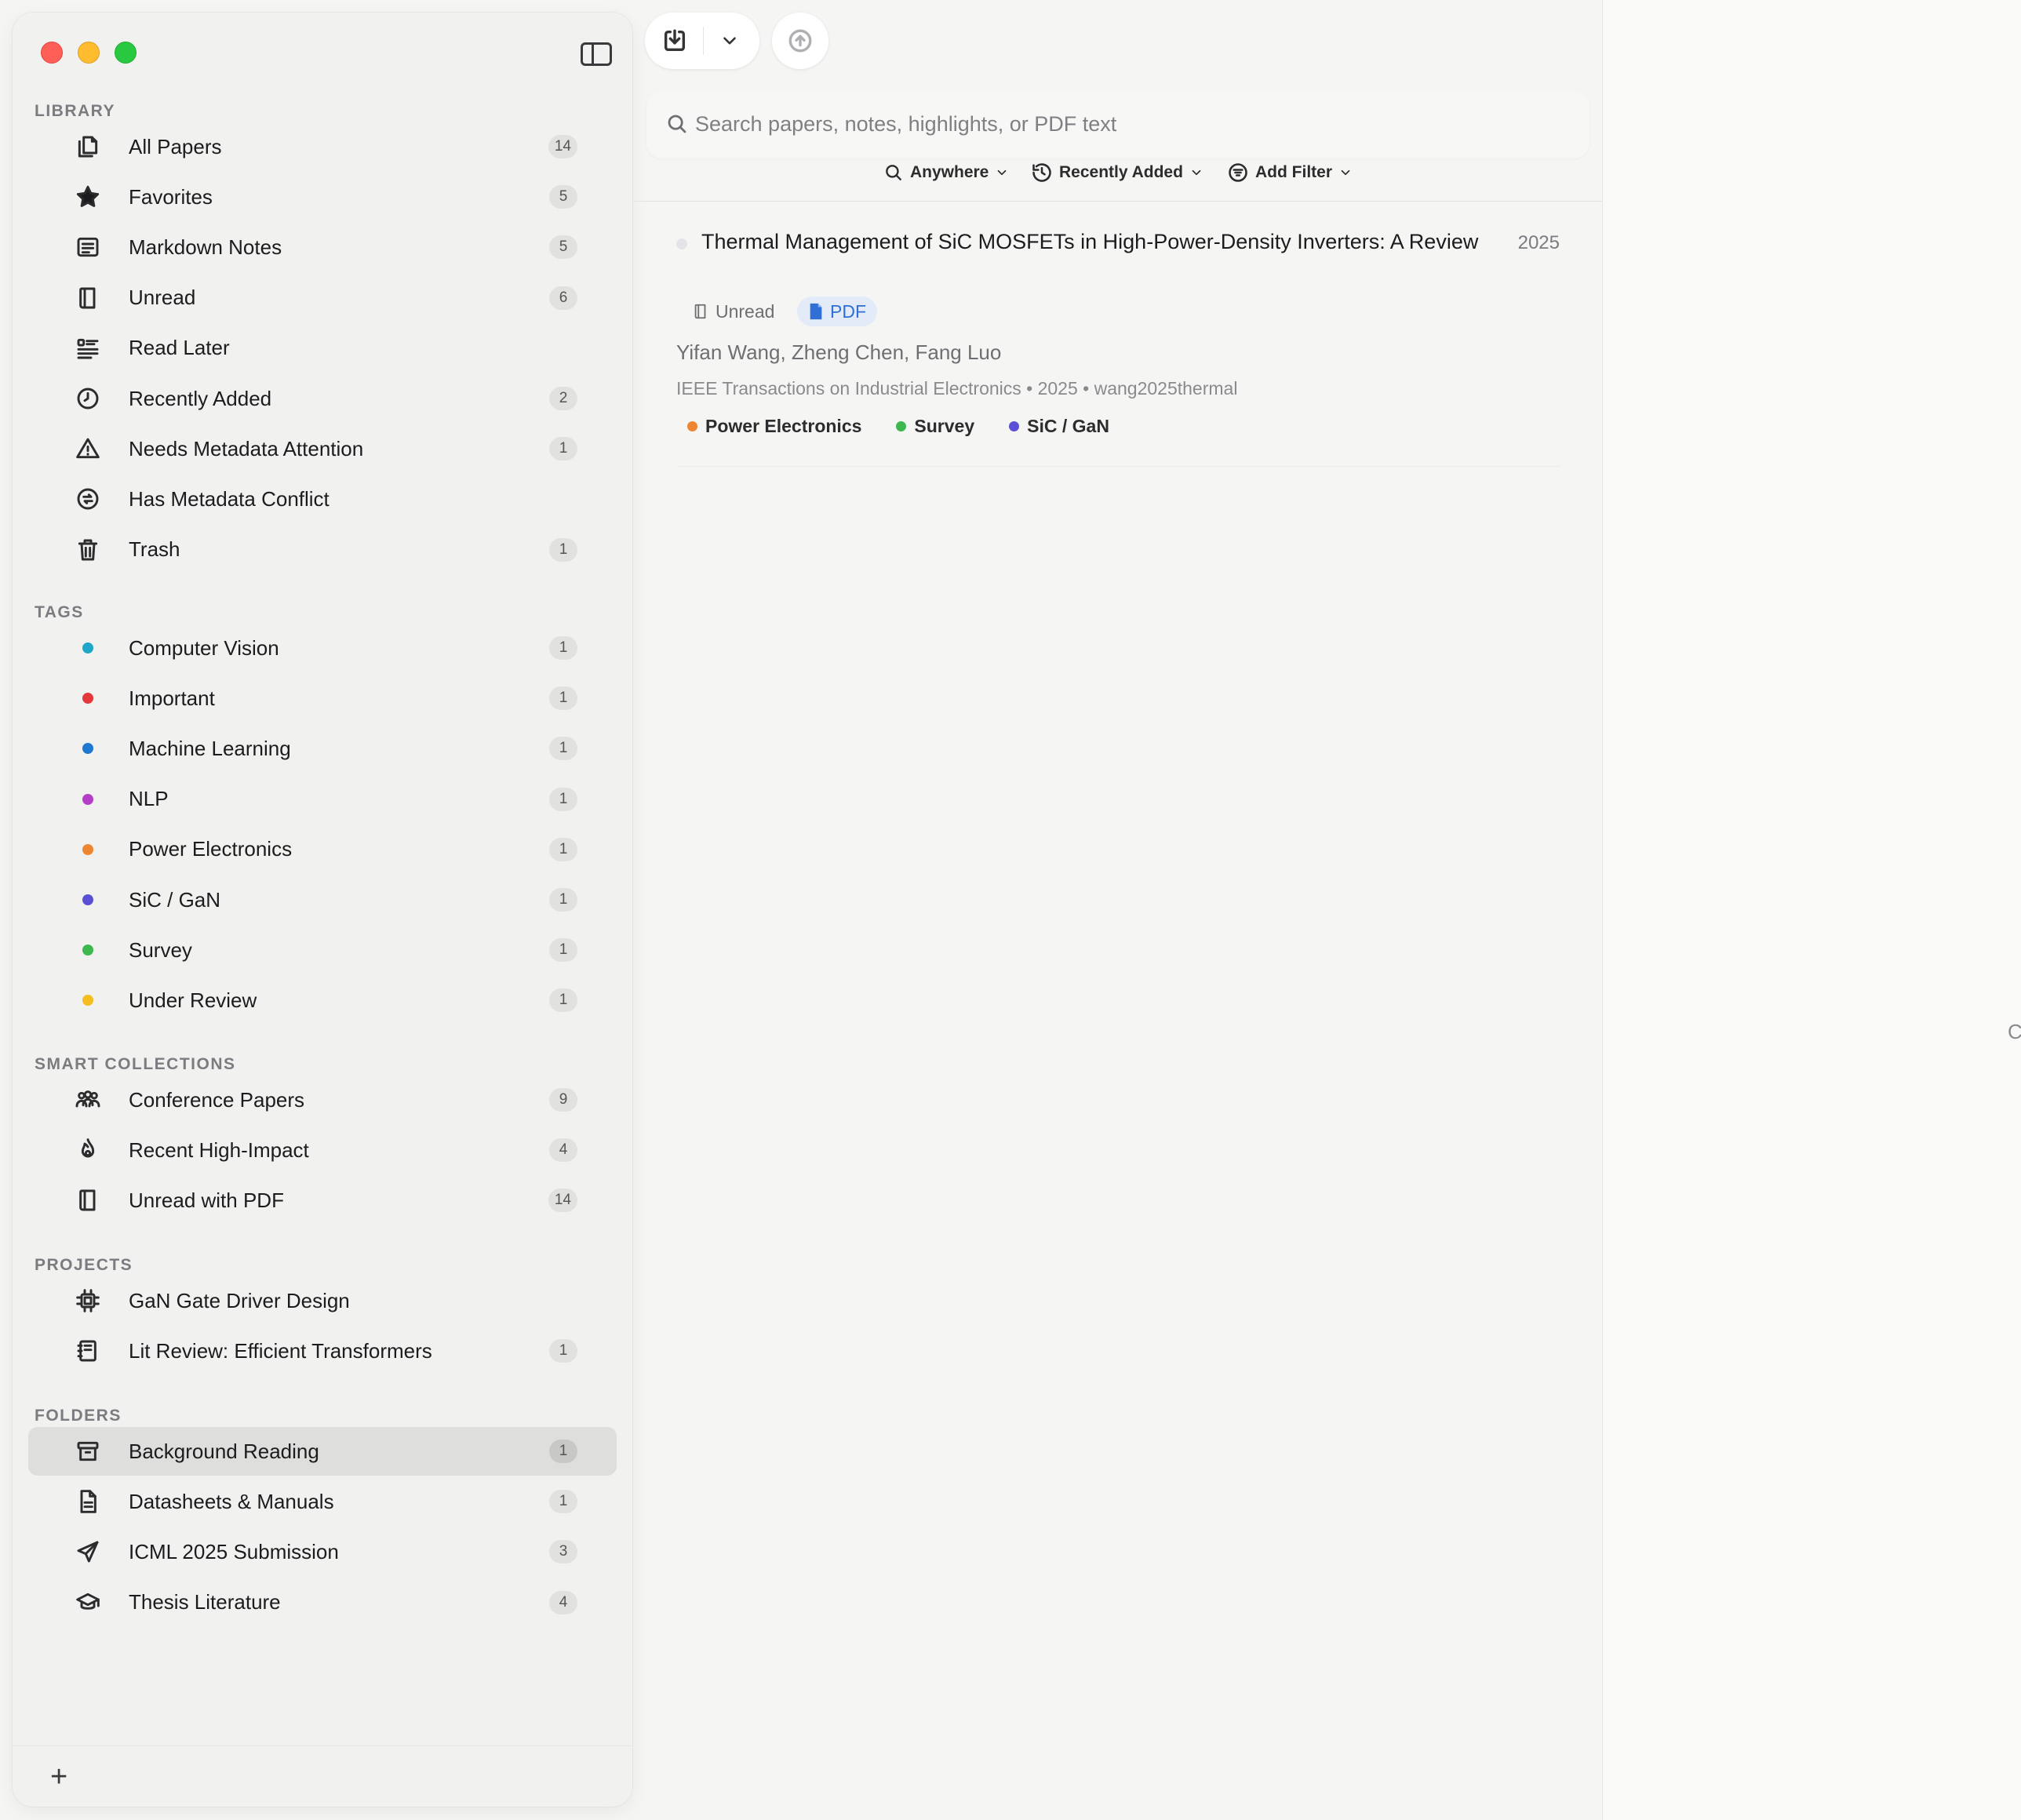 The image size is (2021, 1820). What do you see at coordinates (1126, 124) in the screenshot?
I see `search-input` at bounding box center [1126, 124].